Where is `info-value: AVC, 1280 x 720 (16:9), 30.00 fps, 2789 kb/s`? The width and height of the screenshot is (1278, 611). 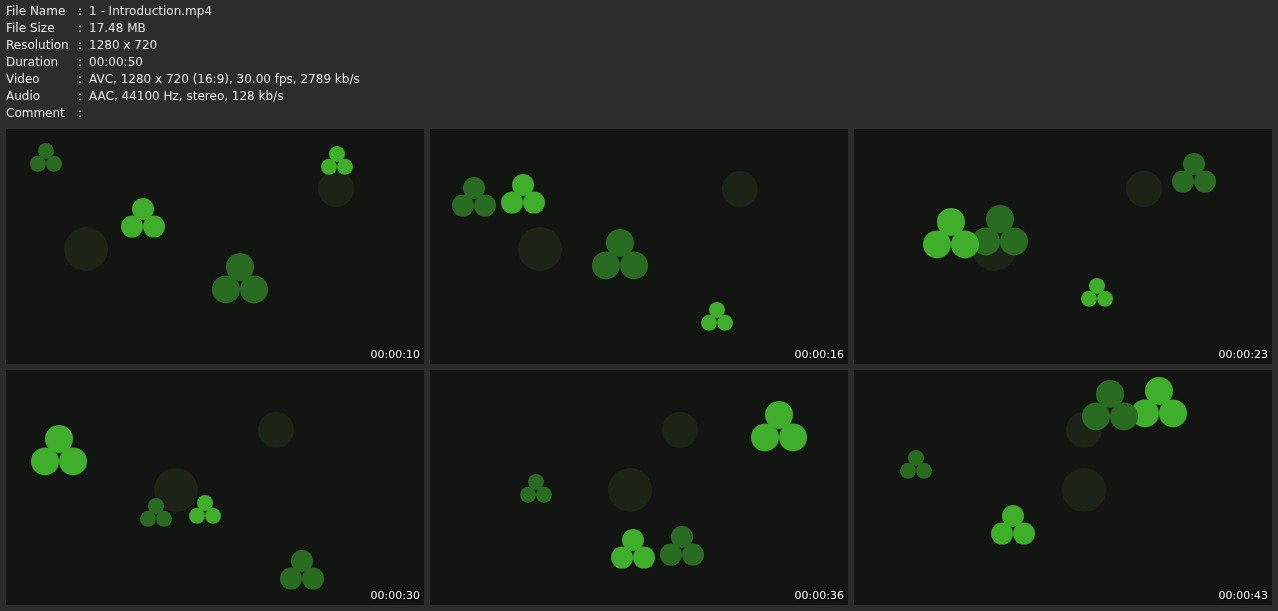
info-value: AVC, 1280 x 720 (16:9), 30.00 fps, 2789 kb/s is located at coordinates (224, 79).